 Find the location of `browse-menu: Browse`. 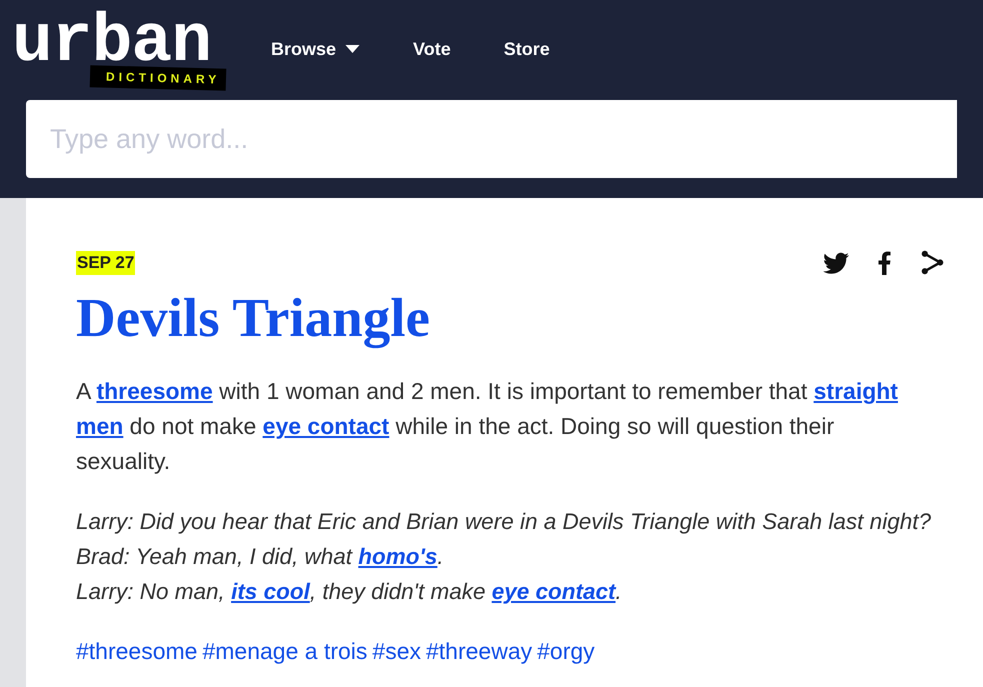

browse-menu: Browse is located at coordinates (315, 49).